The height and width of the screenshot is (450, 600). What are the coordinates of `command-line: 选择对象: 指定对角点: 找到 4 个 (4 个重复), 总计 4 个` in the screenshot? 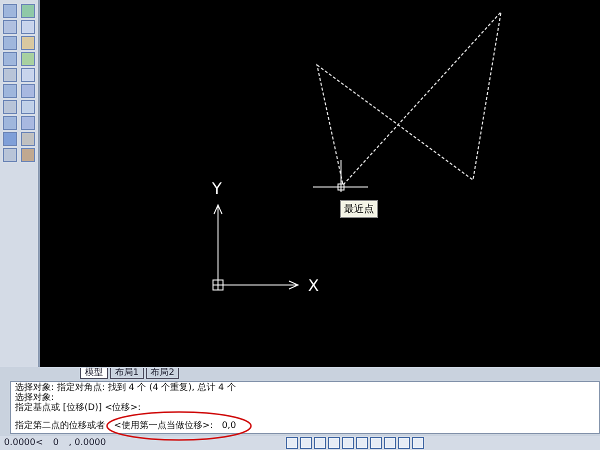 It's located at (125, 387).